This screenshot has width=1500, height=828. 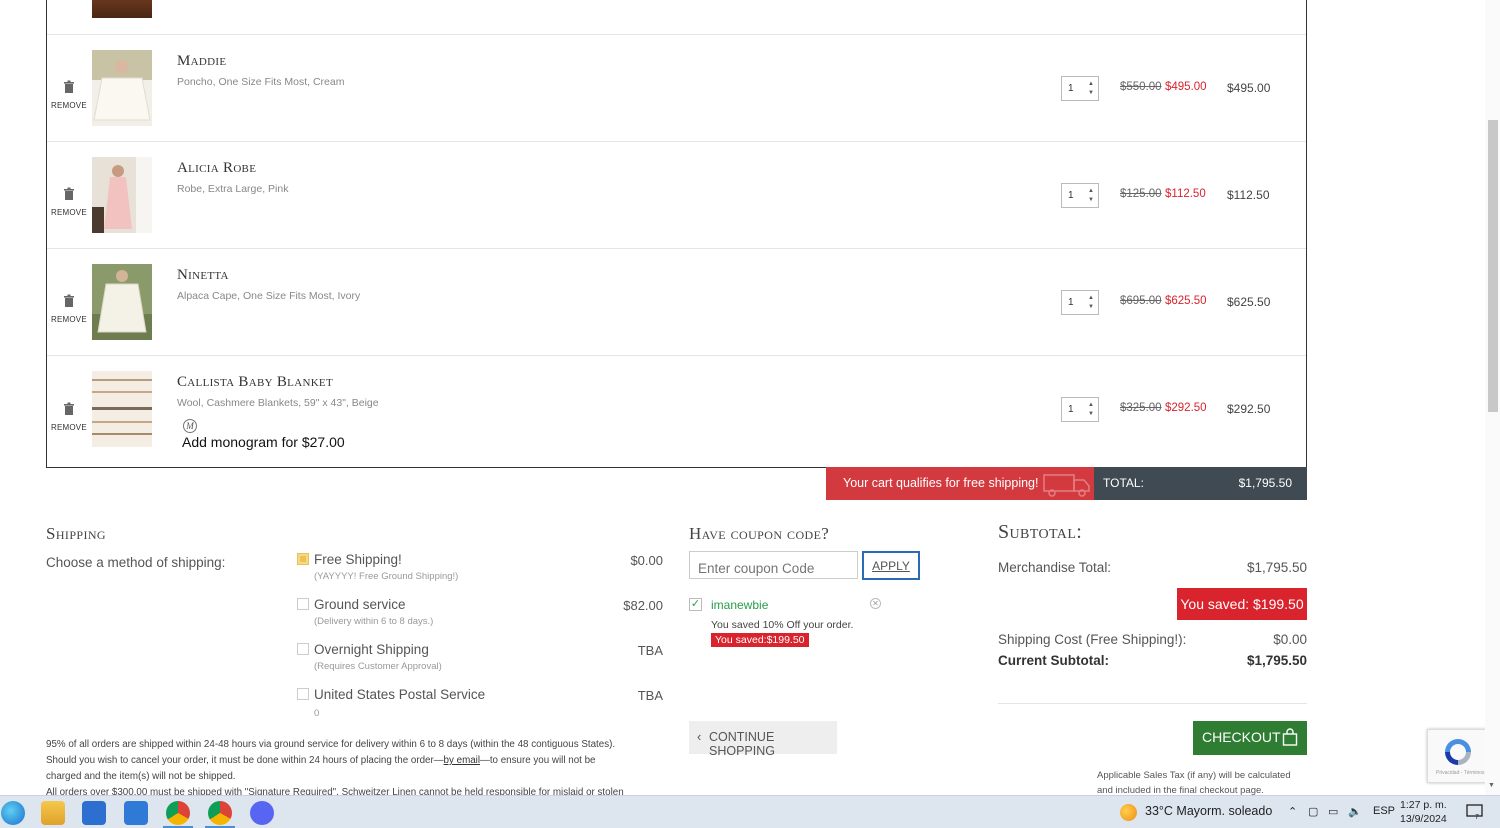 I want to click on scroll-down-icon: ▼, so click(x=1491, y=785).